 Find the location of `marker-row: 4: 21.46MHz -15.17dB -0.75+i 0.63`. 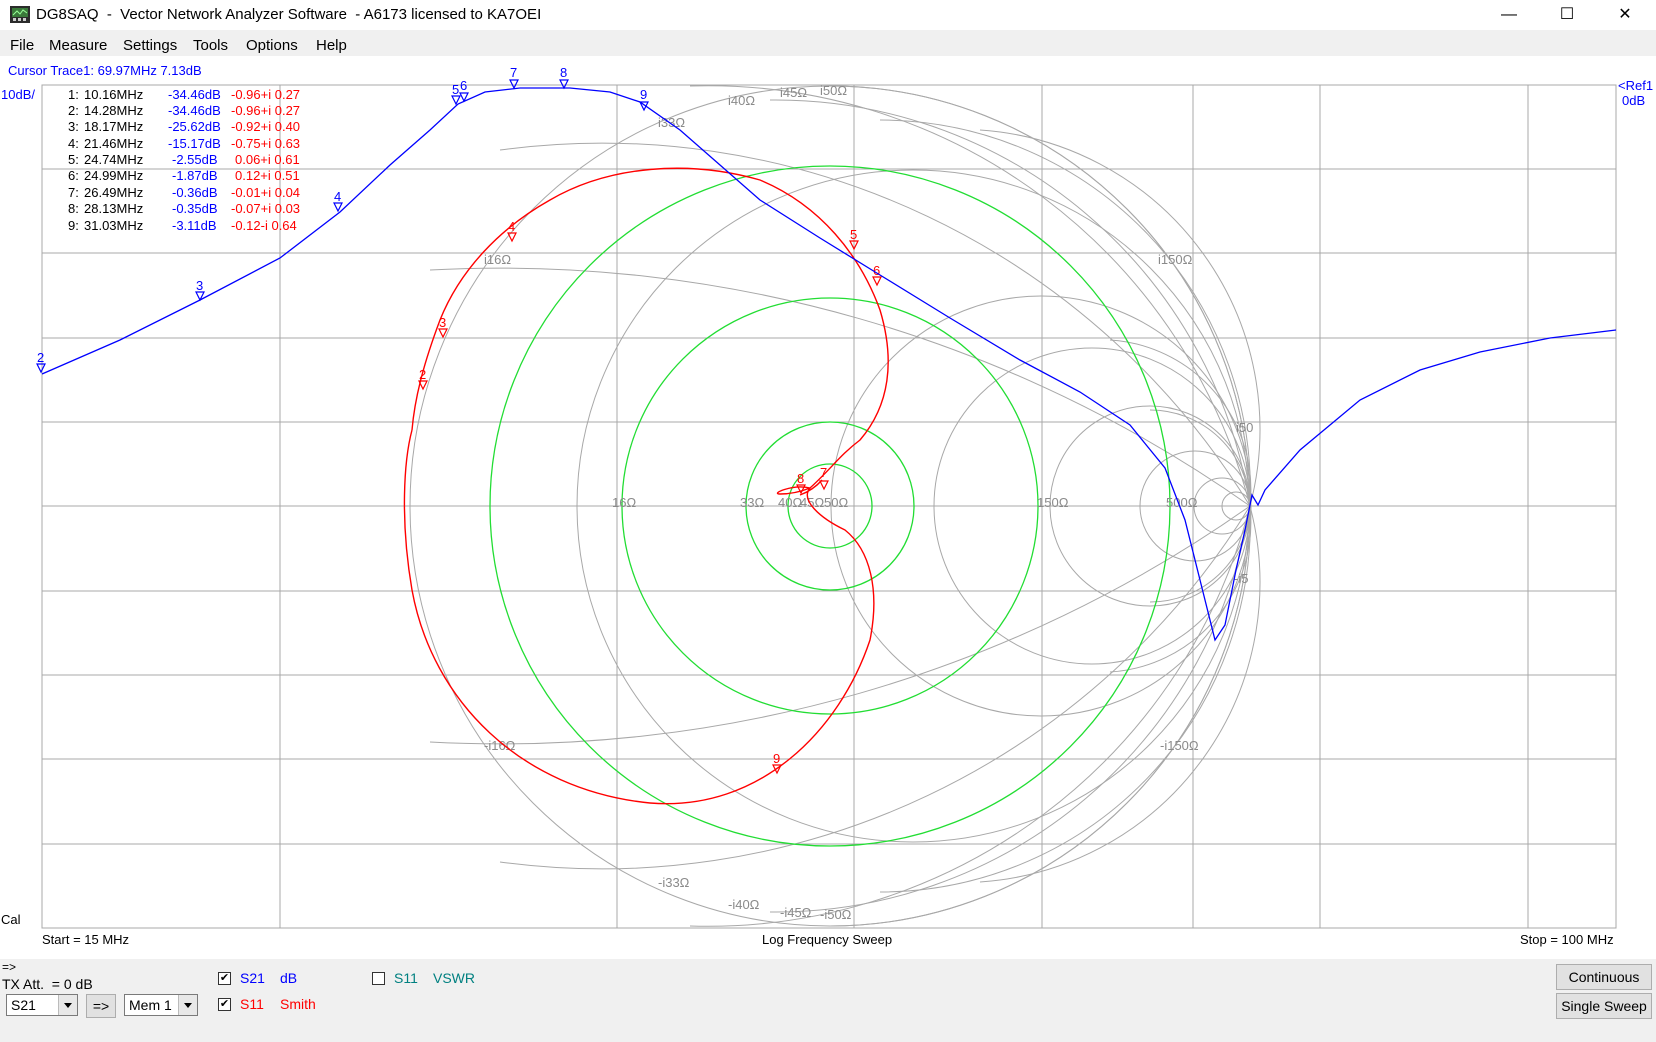

marker-row: 4: 21.46MHz -15.17dB -0.75+i 0.63 is located at coordinates (184, 143).